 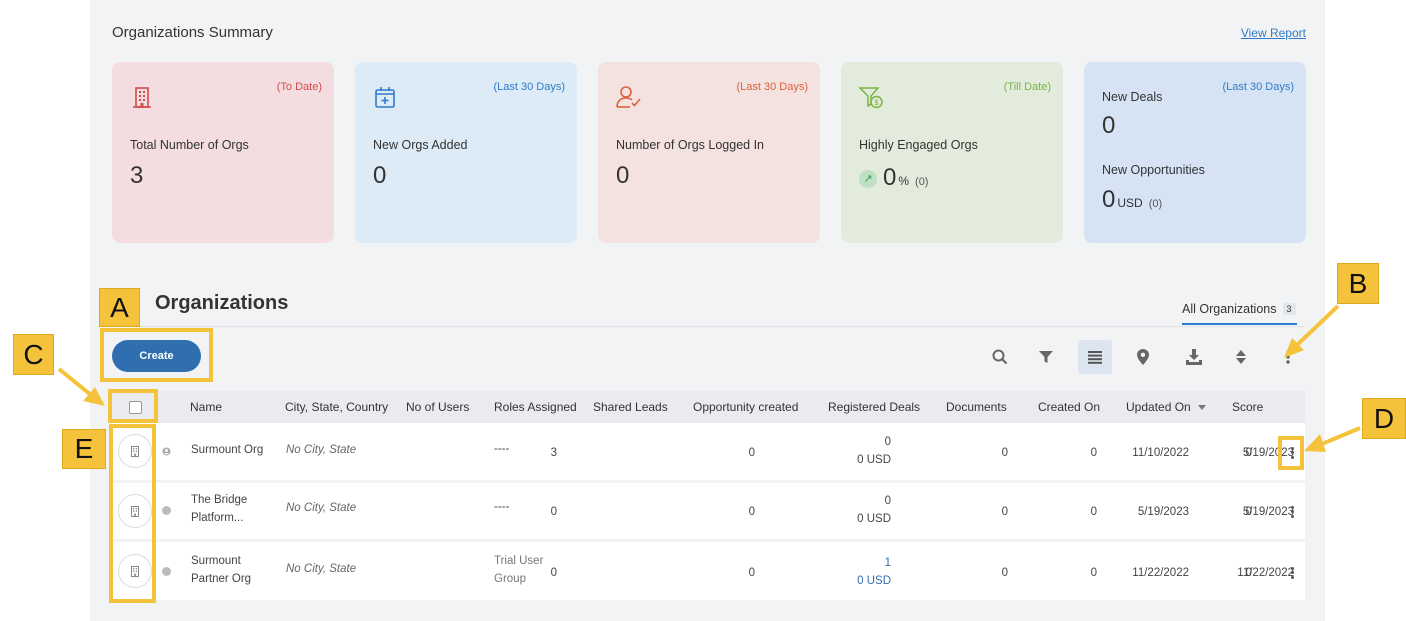 What do you see at coordinates (1384, 418) in the screenshot?
I see `callout-d: D` at bounding box center [1384, 418].